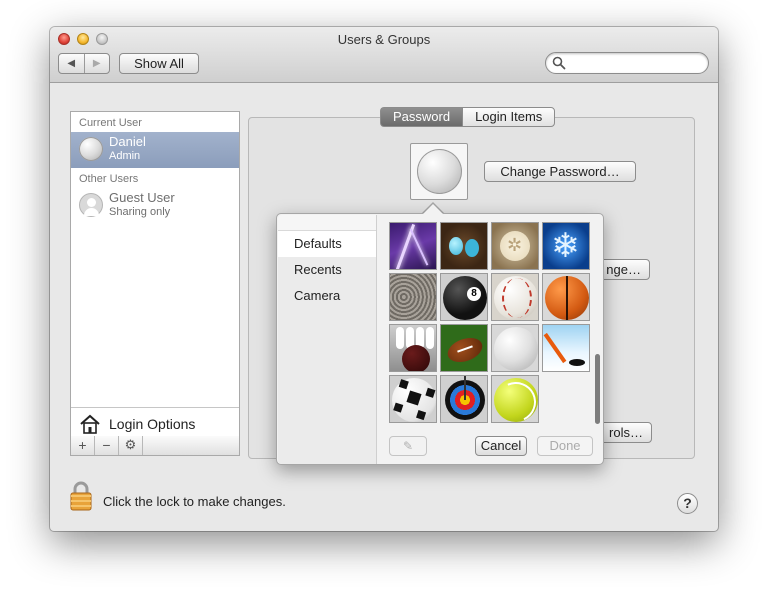 Image resolution: width=767 pixels, height=603 pixels. Describe the element at coordinates (327, 223) in the screenshot. I see `source-list-header` at that location.